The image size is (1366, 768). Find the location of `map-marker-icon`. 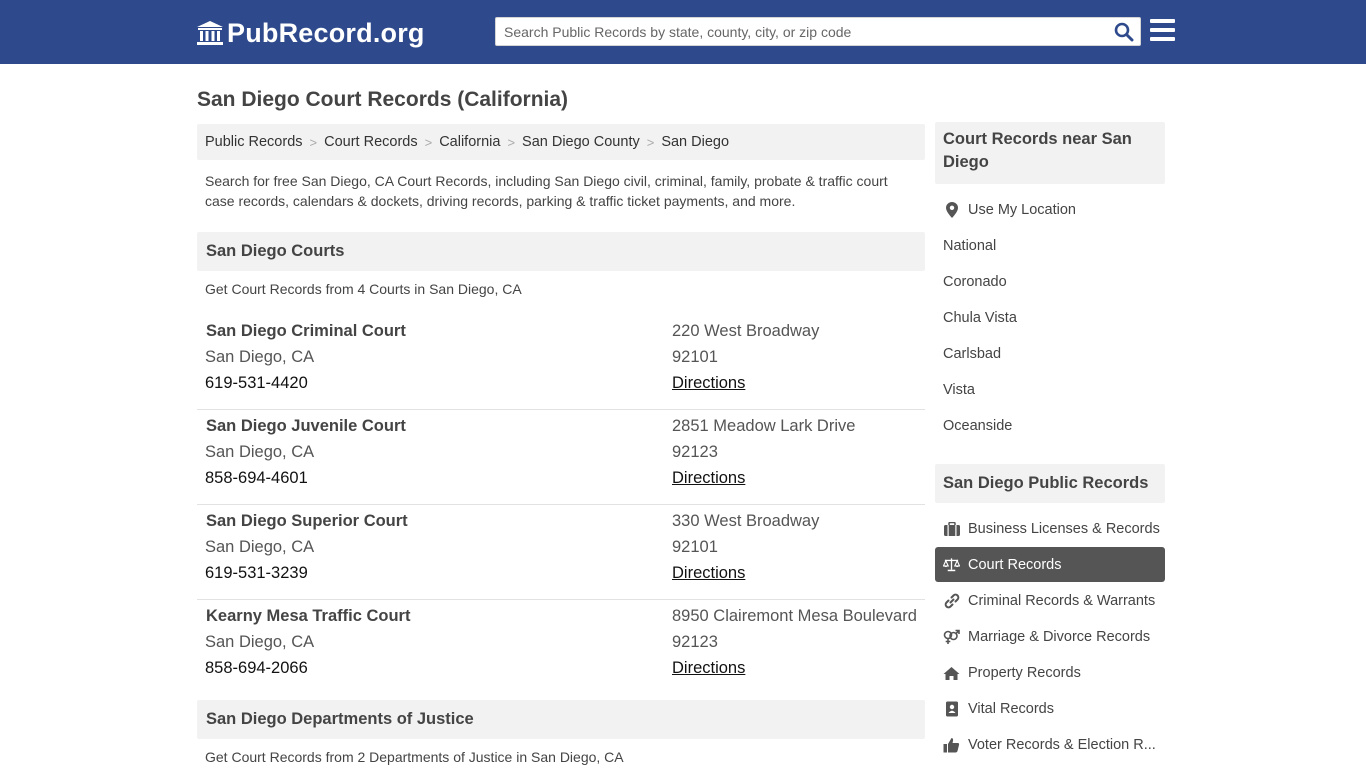

map-marker-icon is located at coordinates (951, 210).